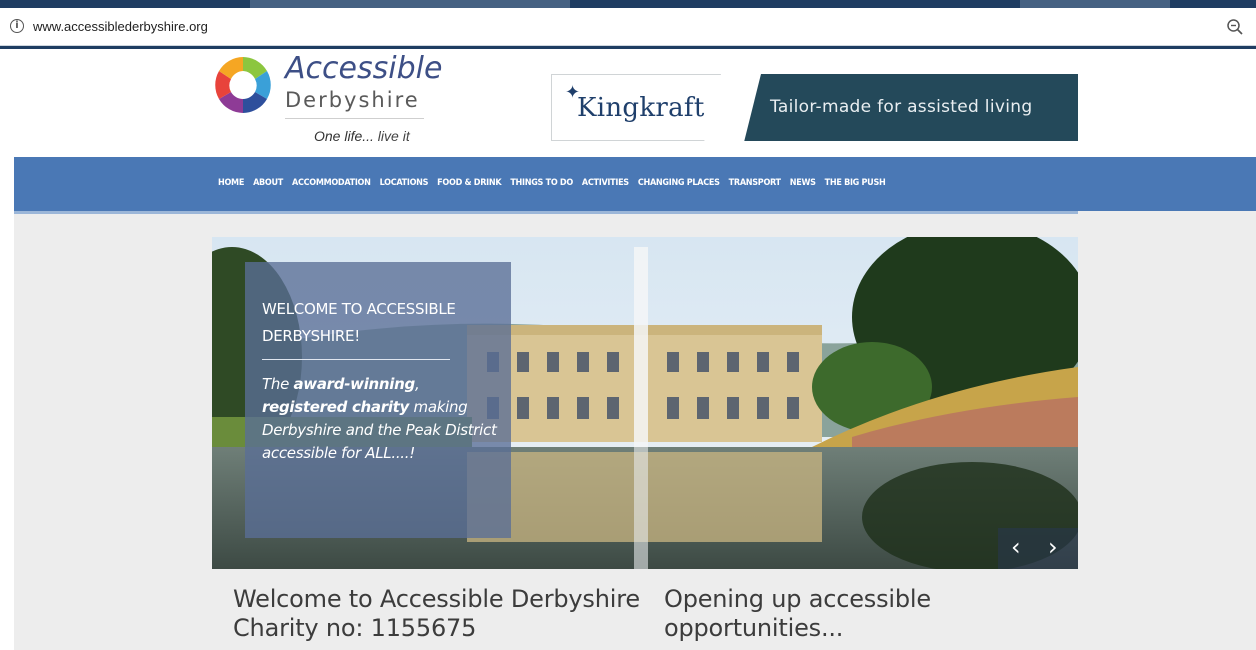 The width and height of the screenshot is (1256, 650). Describe the element at coordinates (354, 384) in the screenshot. I see `desc-bold-award: award-winning` at that location.